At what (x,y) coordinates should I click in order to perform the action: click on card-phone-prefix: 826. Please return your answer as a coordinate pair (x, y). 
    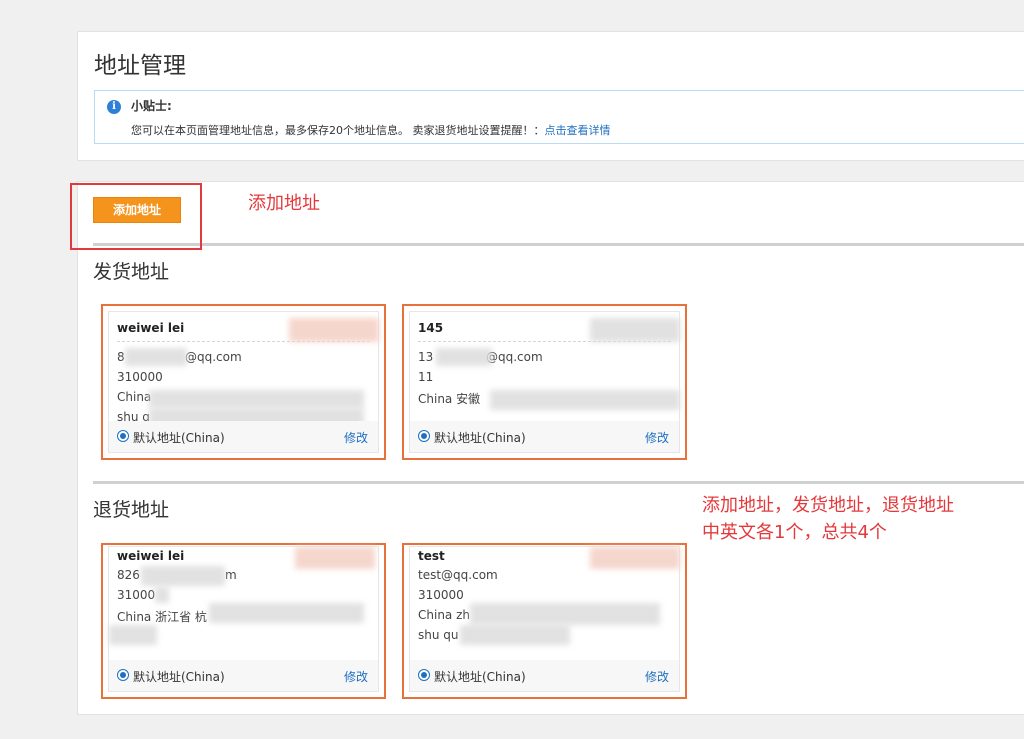
    Looking at the image, I should click on (128, 575).